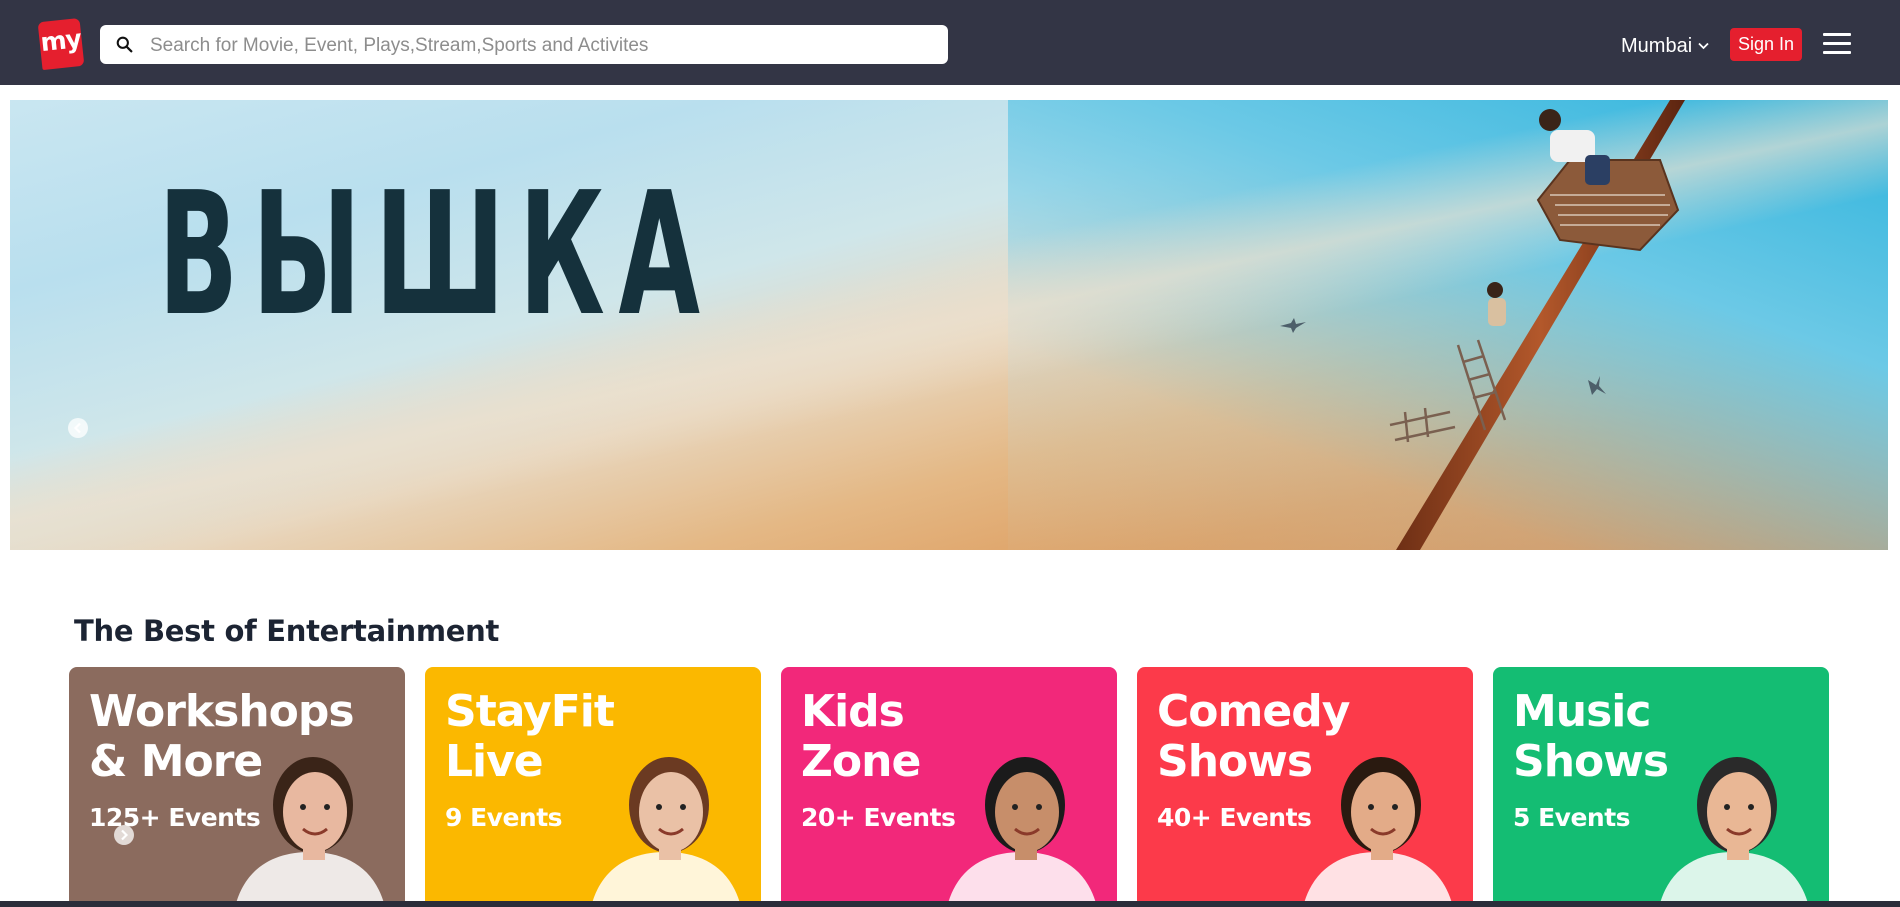  What do you see at coordinates (287, 631) in the screenshot?
I see `section-title: The Best of Entertainment` at bounding box center [287, 631].